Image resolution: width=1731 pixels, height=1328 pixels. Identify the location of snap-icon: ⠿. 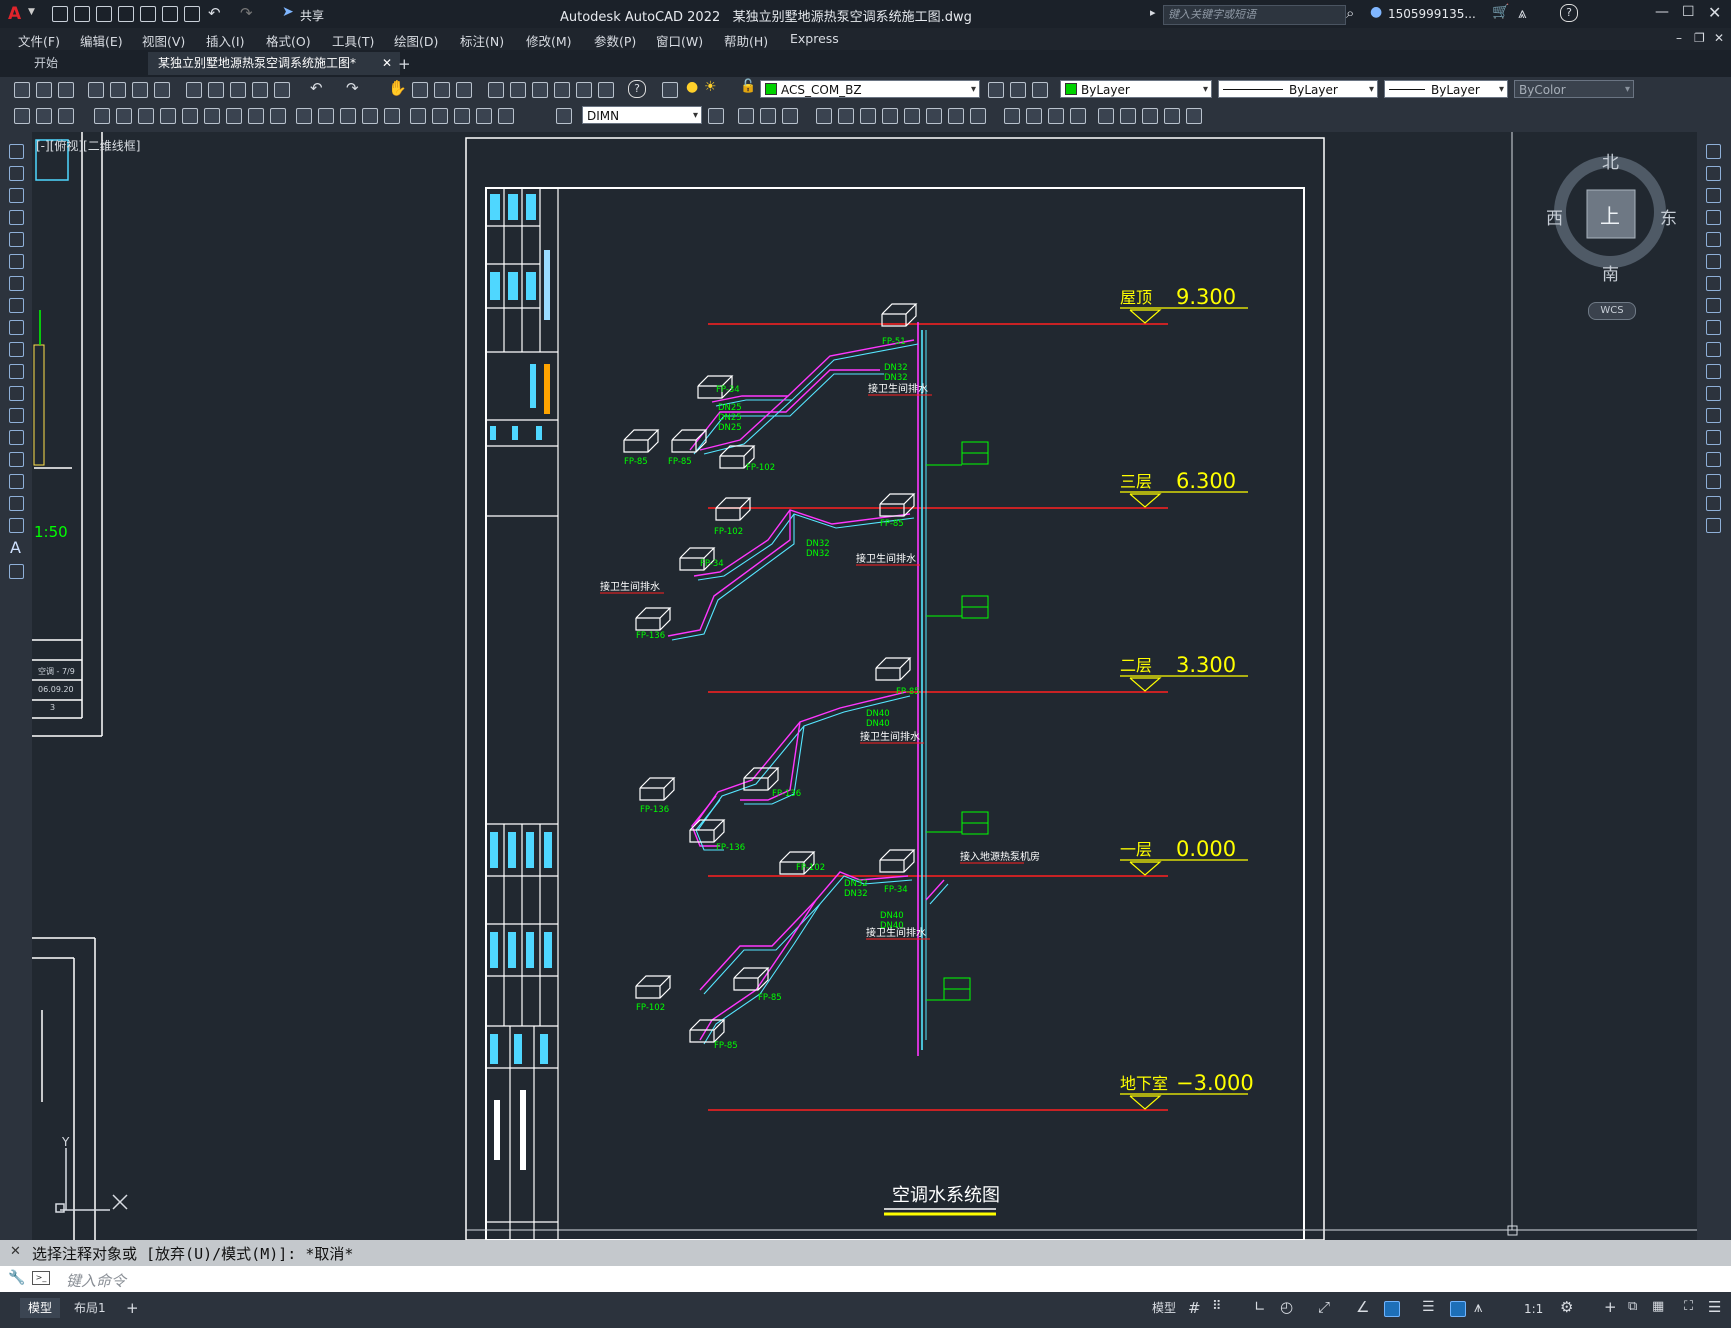
(1217, 1306).